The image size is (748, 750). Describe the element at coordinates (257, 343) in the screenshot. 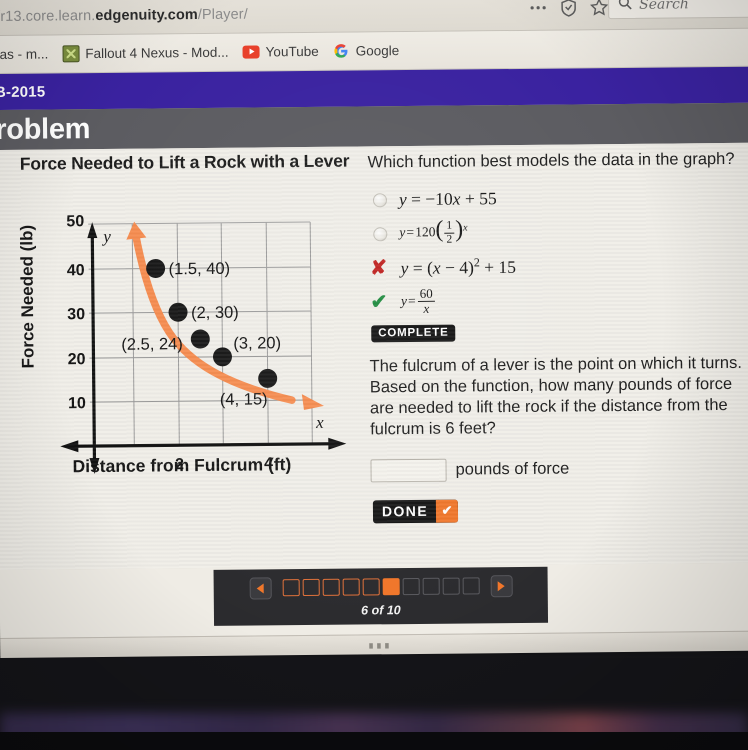

I see `data-label: (3, 20)` at that location.